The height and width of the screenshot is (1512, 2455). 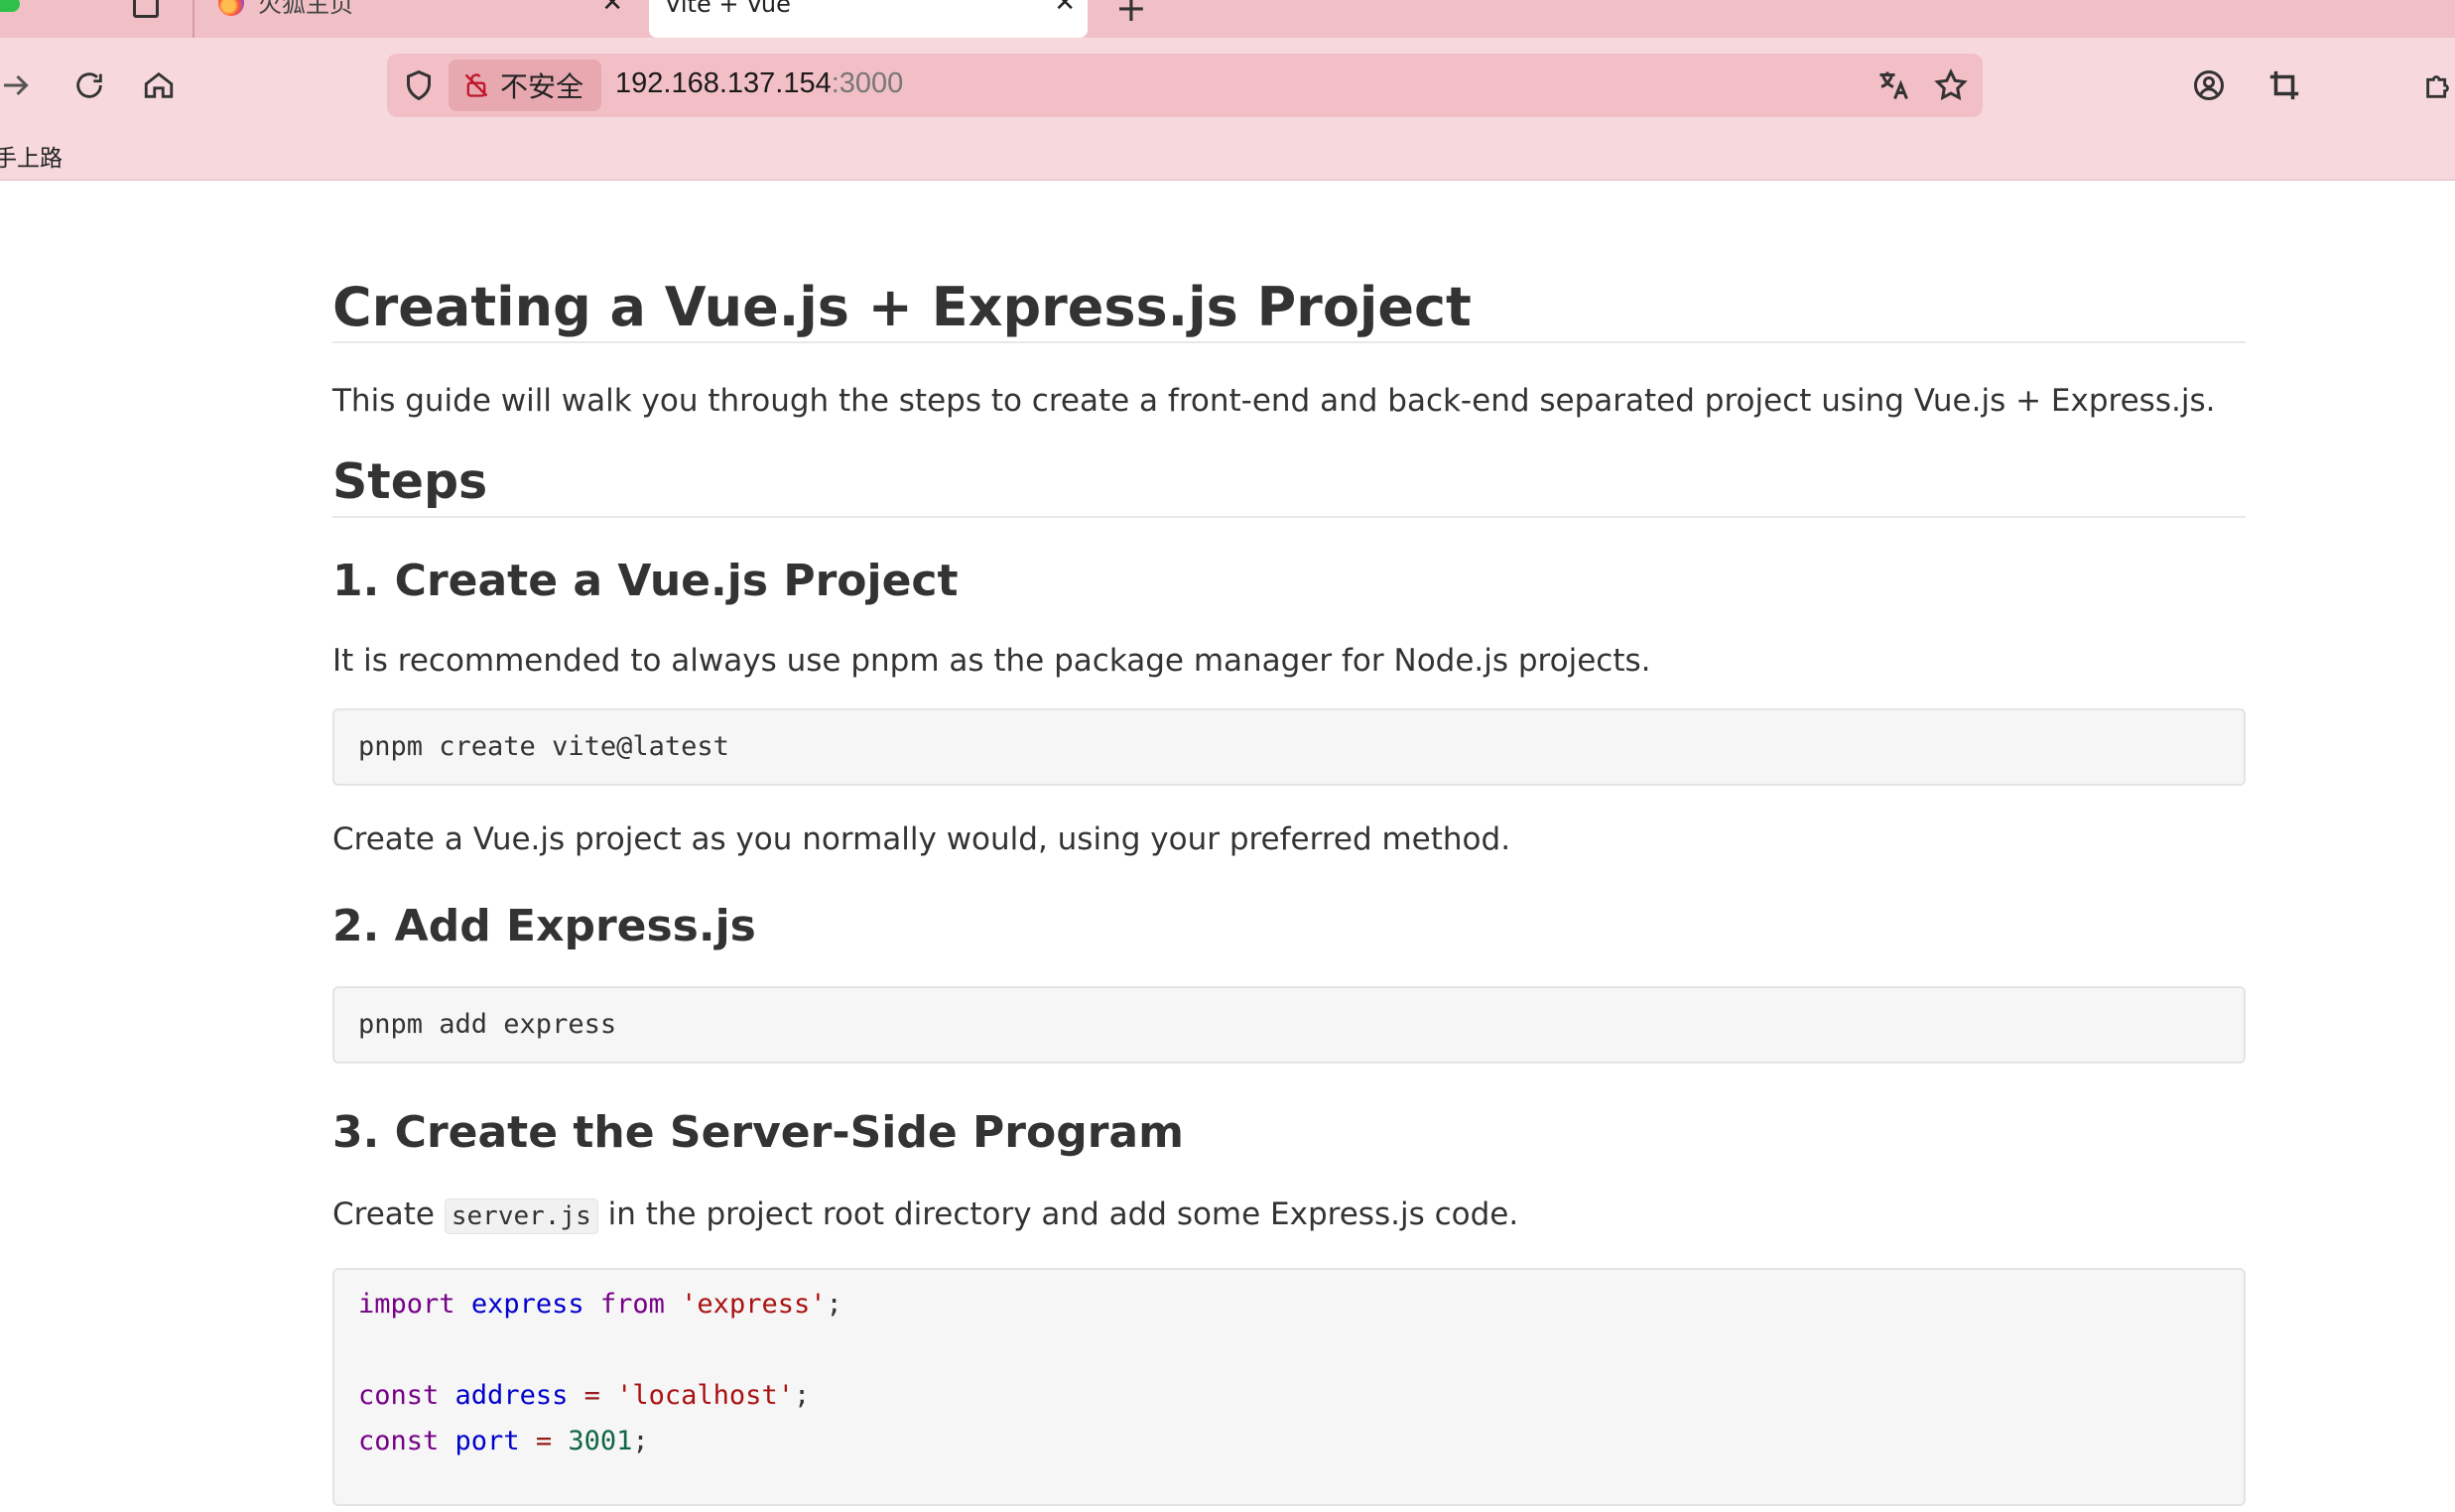 I want to click on tab-strip: 火狐主页 ✕ Vite + Vue ✕ +, so click(x=1227, y=19).